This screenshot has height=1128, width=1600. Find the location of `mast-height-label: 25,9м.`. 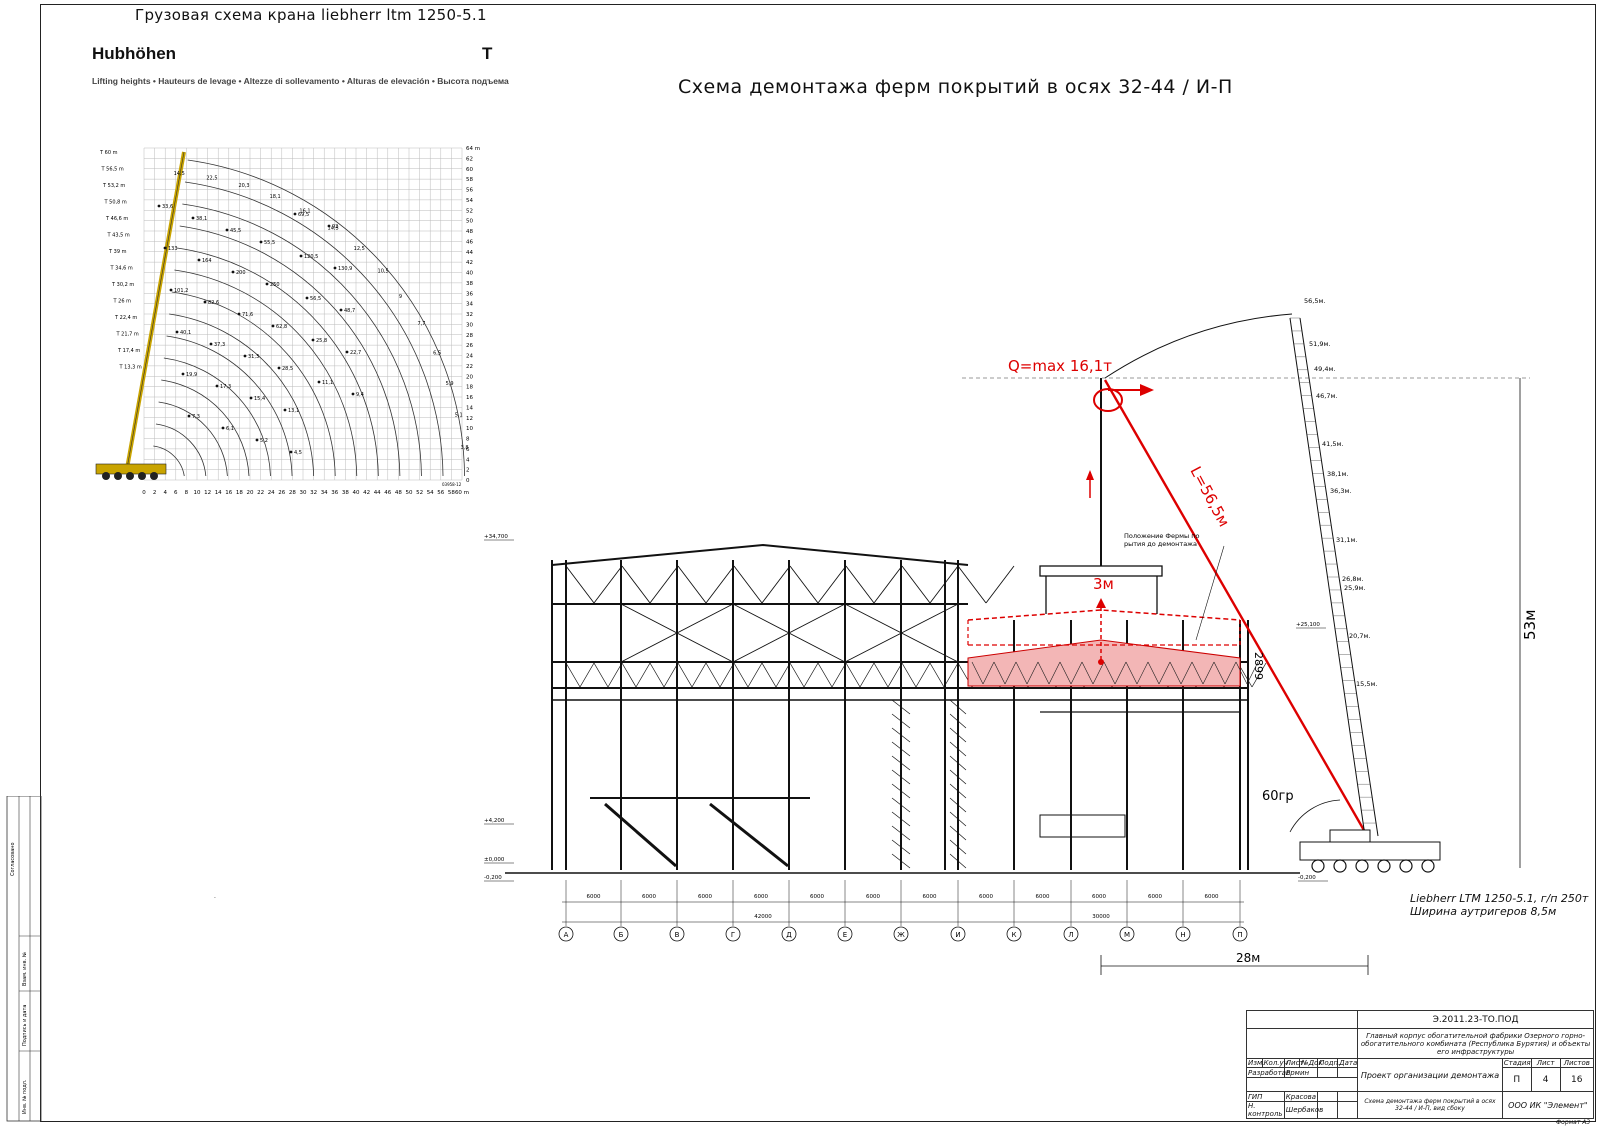

mast-height-label: 25,9м. is located at coordinates (1354, 588).